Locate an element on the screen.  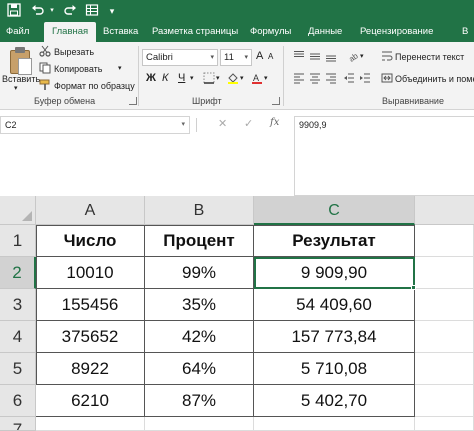
tab-view: В is located at coordinates (465, 32).